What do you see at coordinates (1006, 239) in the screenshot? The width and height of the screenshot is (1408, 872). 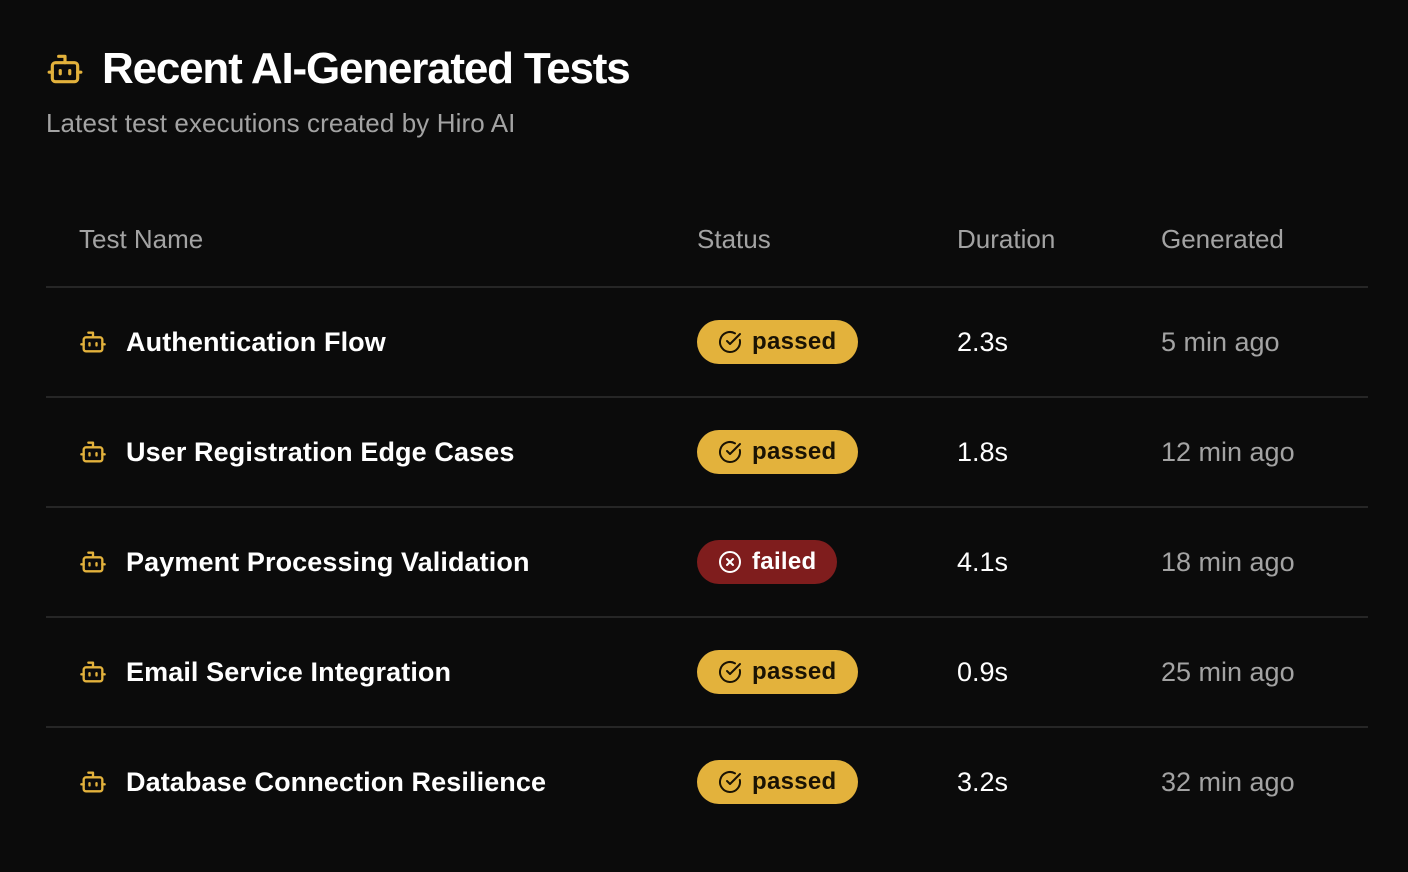 I see `column-header-duration: Duration` at bounding box center [1006, 239].